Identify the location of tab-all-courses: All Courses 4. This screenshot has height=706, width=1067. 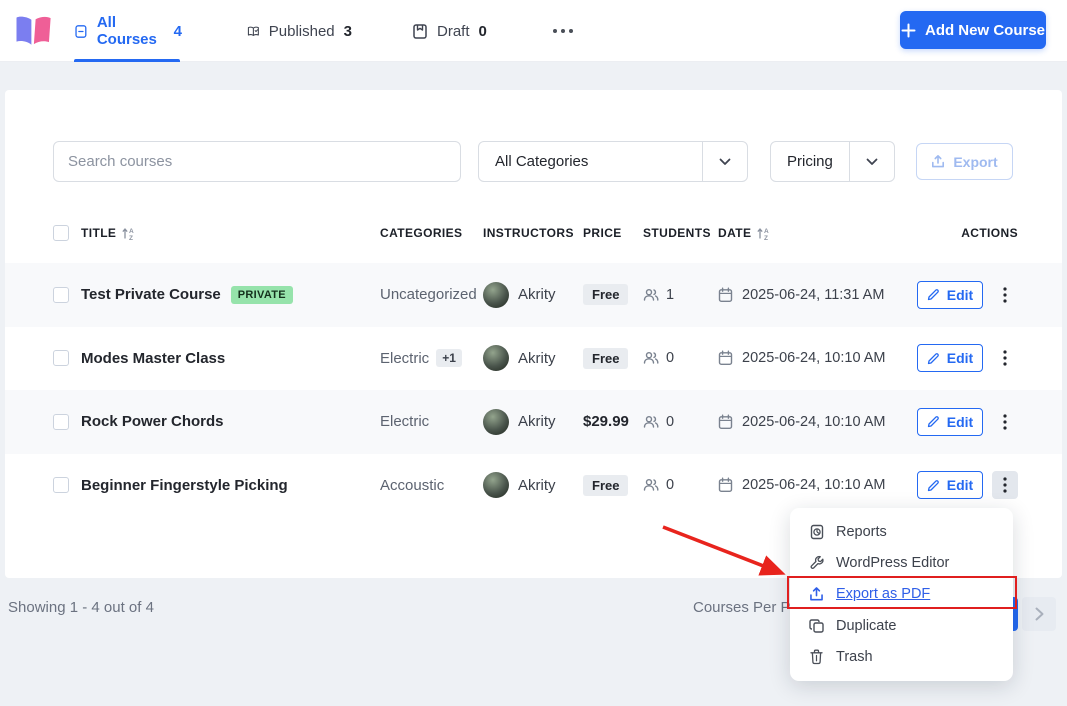
(128, 31).